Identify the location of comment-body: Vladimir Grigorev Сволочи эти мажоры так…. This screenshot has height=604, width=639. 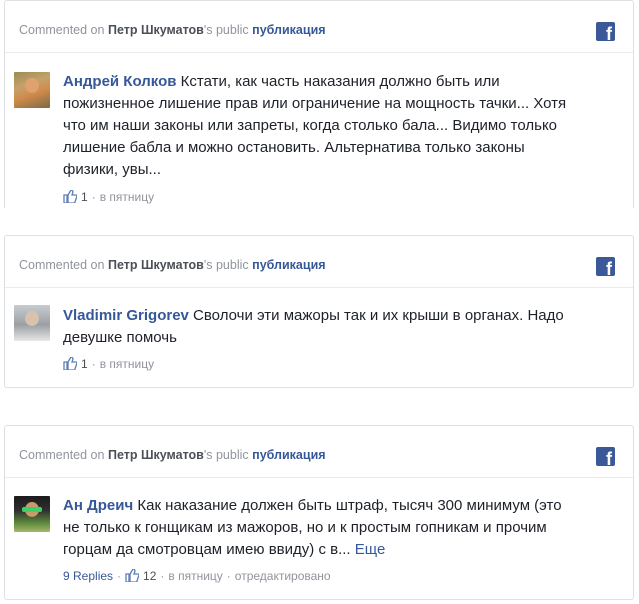
(321, 327).